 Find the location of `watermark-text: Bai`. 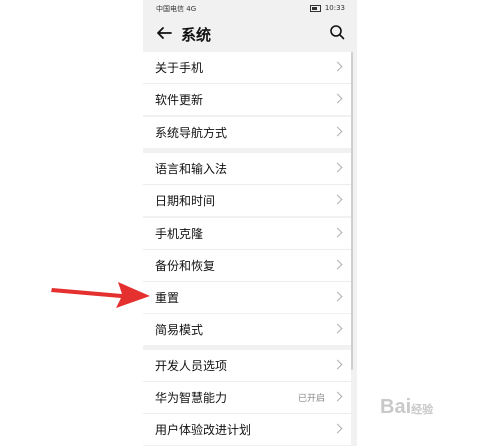

watermark-text: Bai is located at coordinates (396, 407).